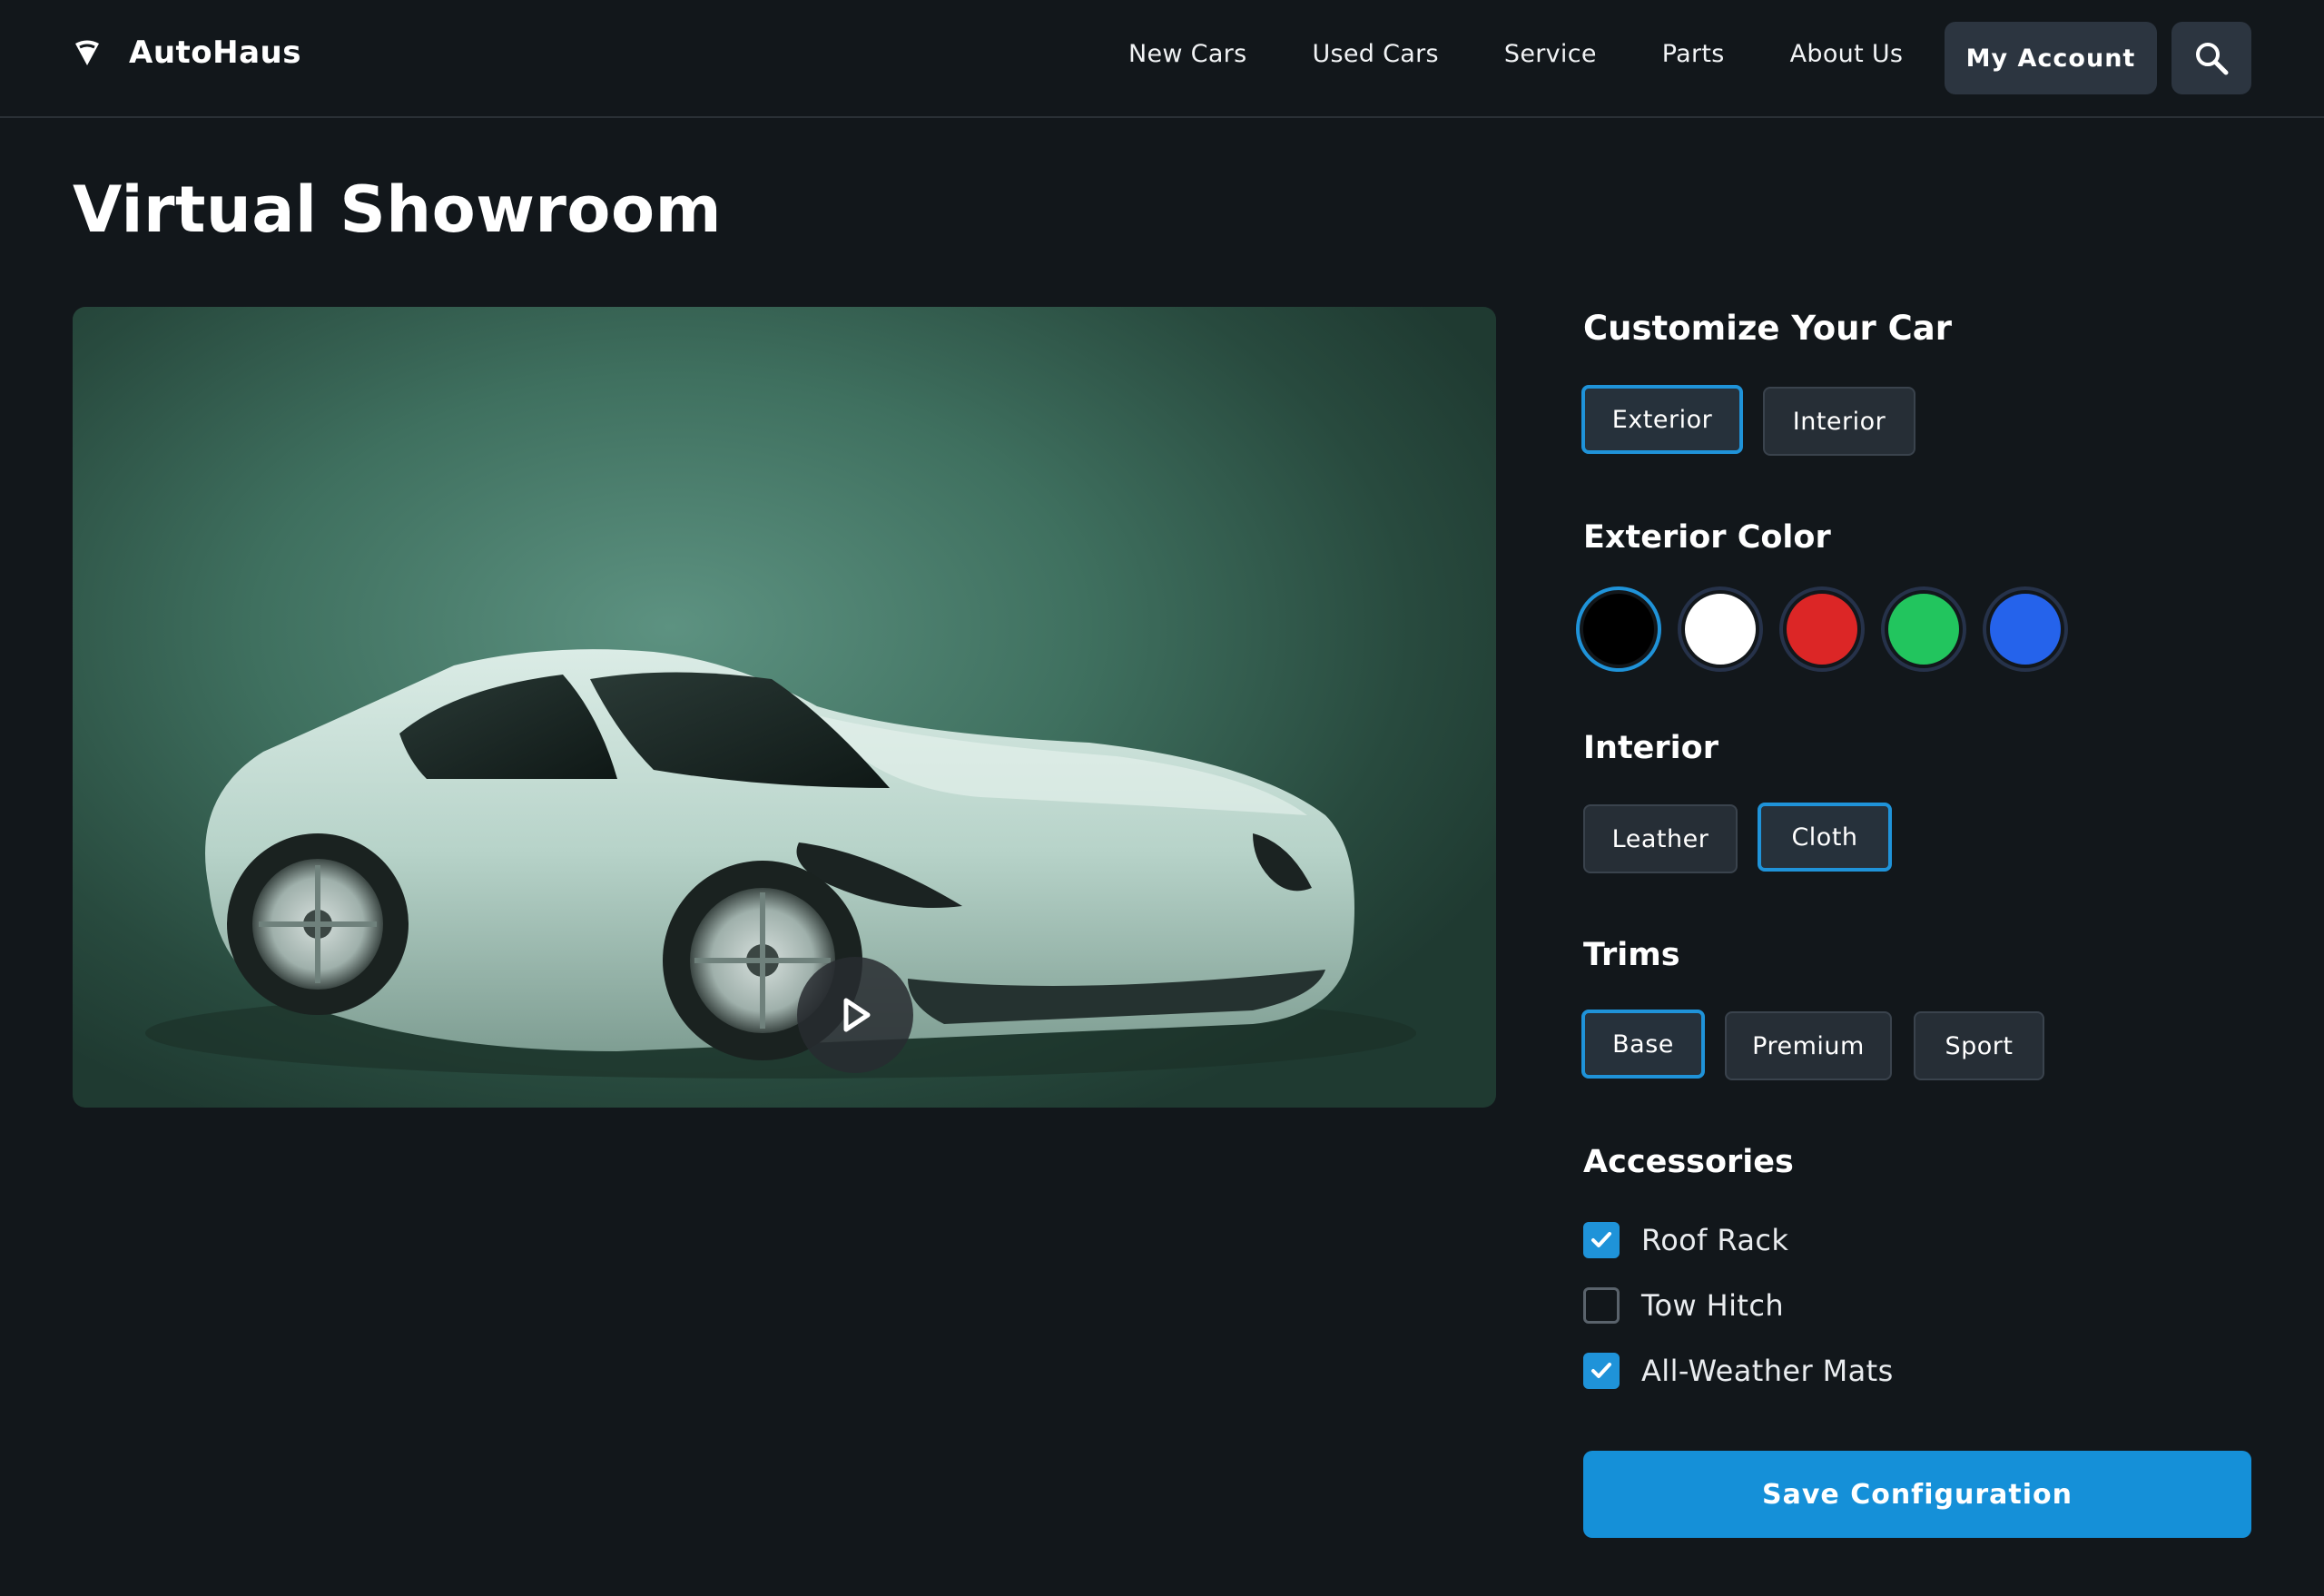 The image size is (2324, 1596). Describe the element at coordinates (1660, 838) in the screenshot. I see `interior-leather-button: Leather` at that location.